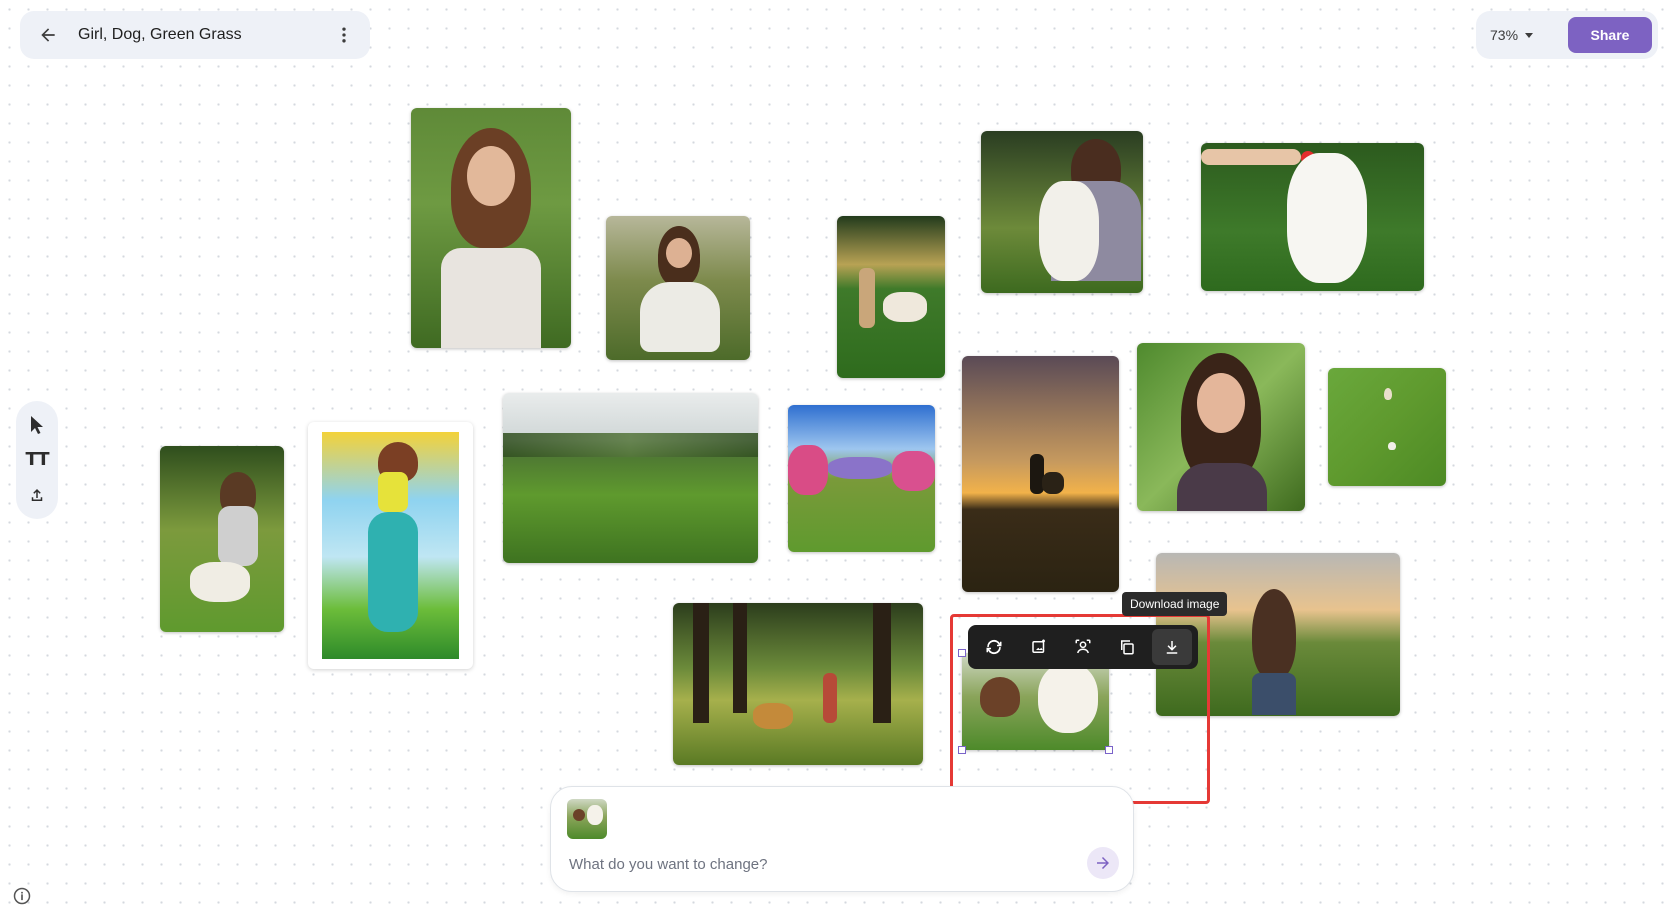  I want to click on image-woman-smiling-portrait, so click(491, 228).